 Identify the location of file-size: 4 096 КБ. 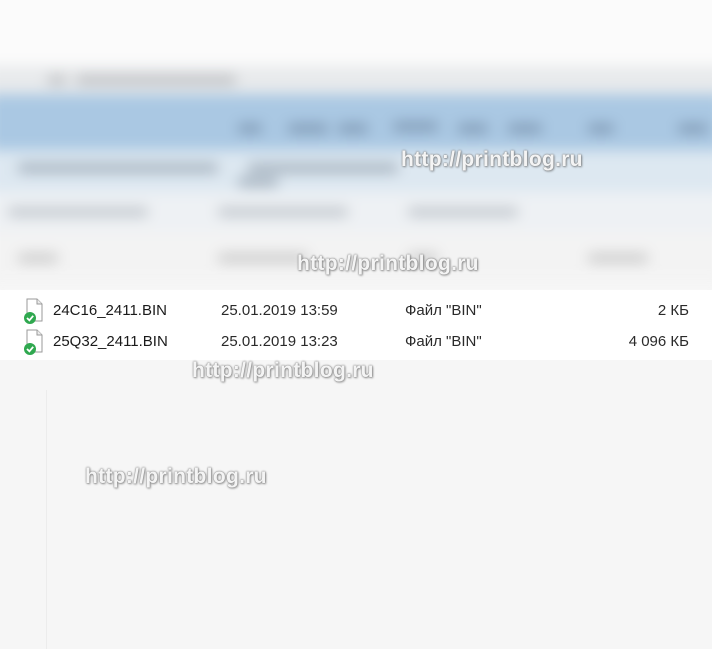
(658, 341).